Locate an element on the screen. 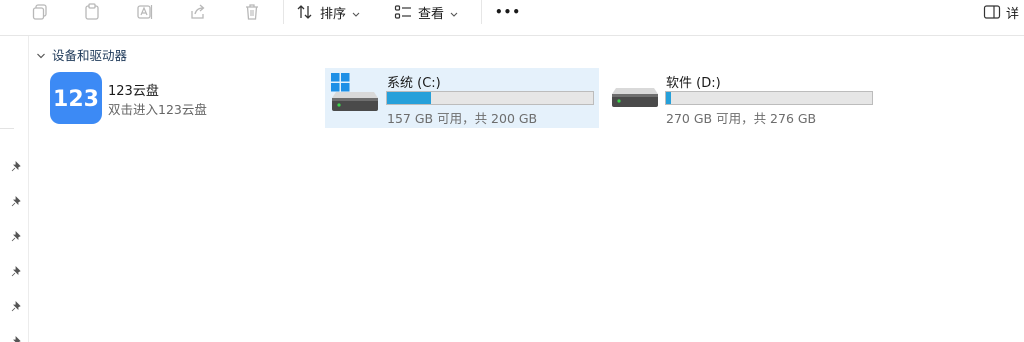 This screenshot has width=1024, height=342. drive-d-name: 软件 (D:) is located at coordinates (693, 83).